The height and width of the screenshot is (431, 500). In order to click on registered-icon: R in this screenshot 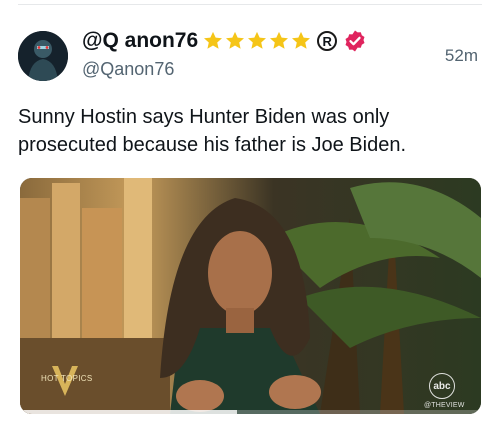, I will do `click(327, 41)`.